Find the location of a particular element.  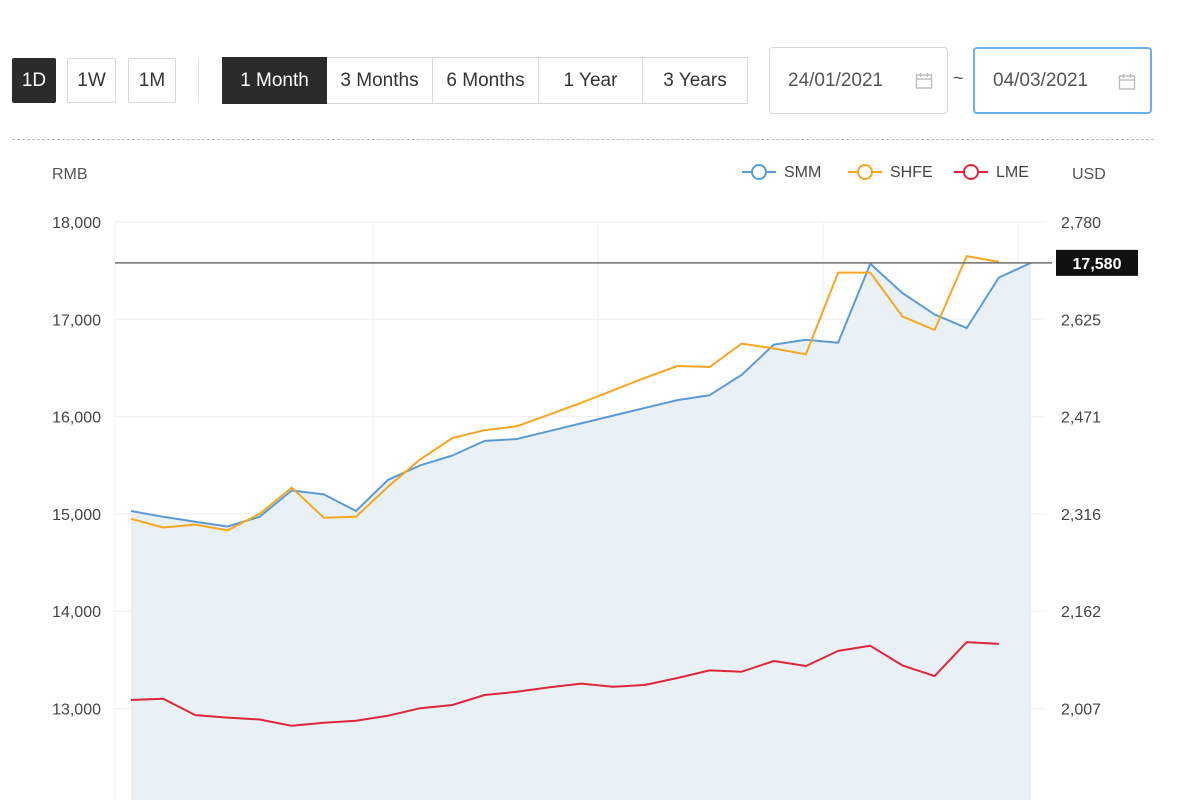

left-axis-tick: 15,000 is located at coordinates (76, 515).